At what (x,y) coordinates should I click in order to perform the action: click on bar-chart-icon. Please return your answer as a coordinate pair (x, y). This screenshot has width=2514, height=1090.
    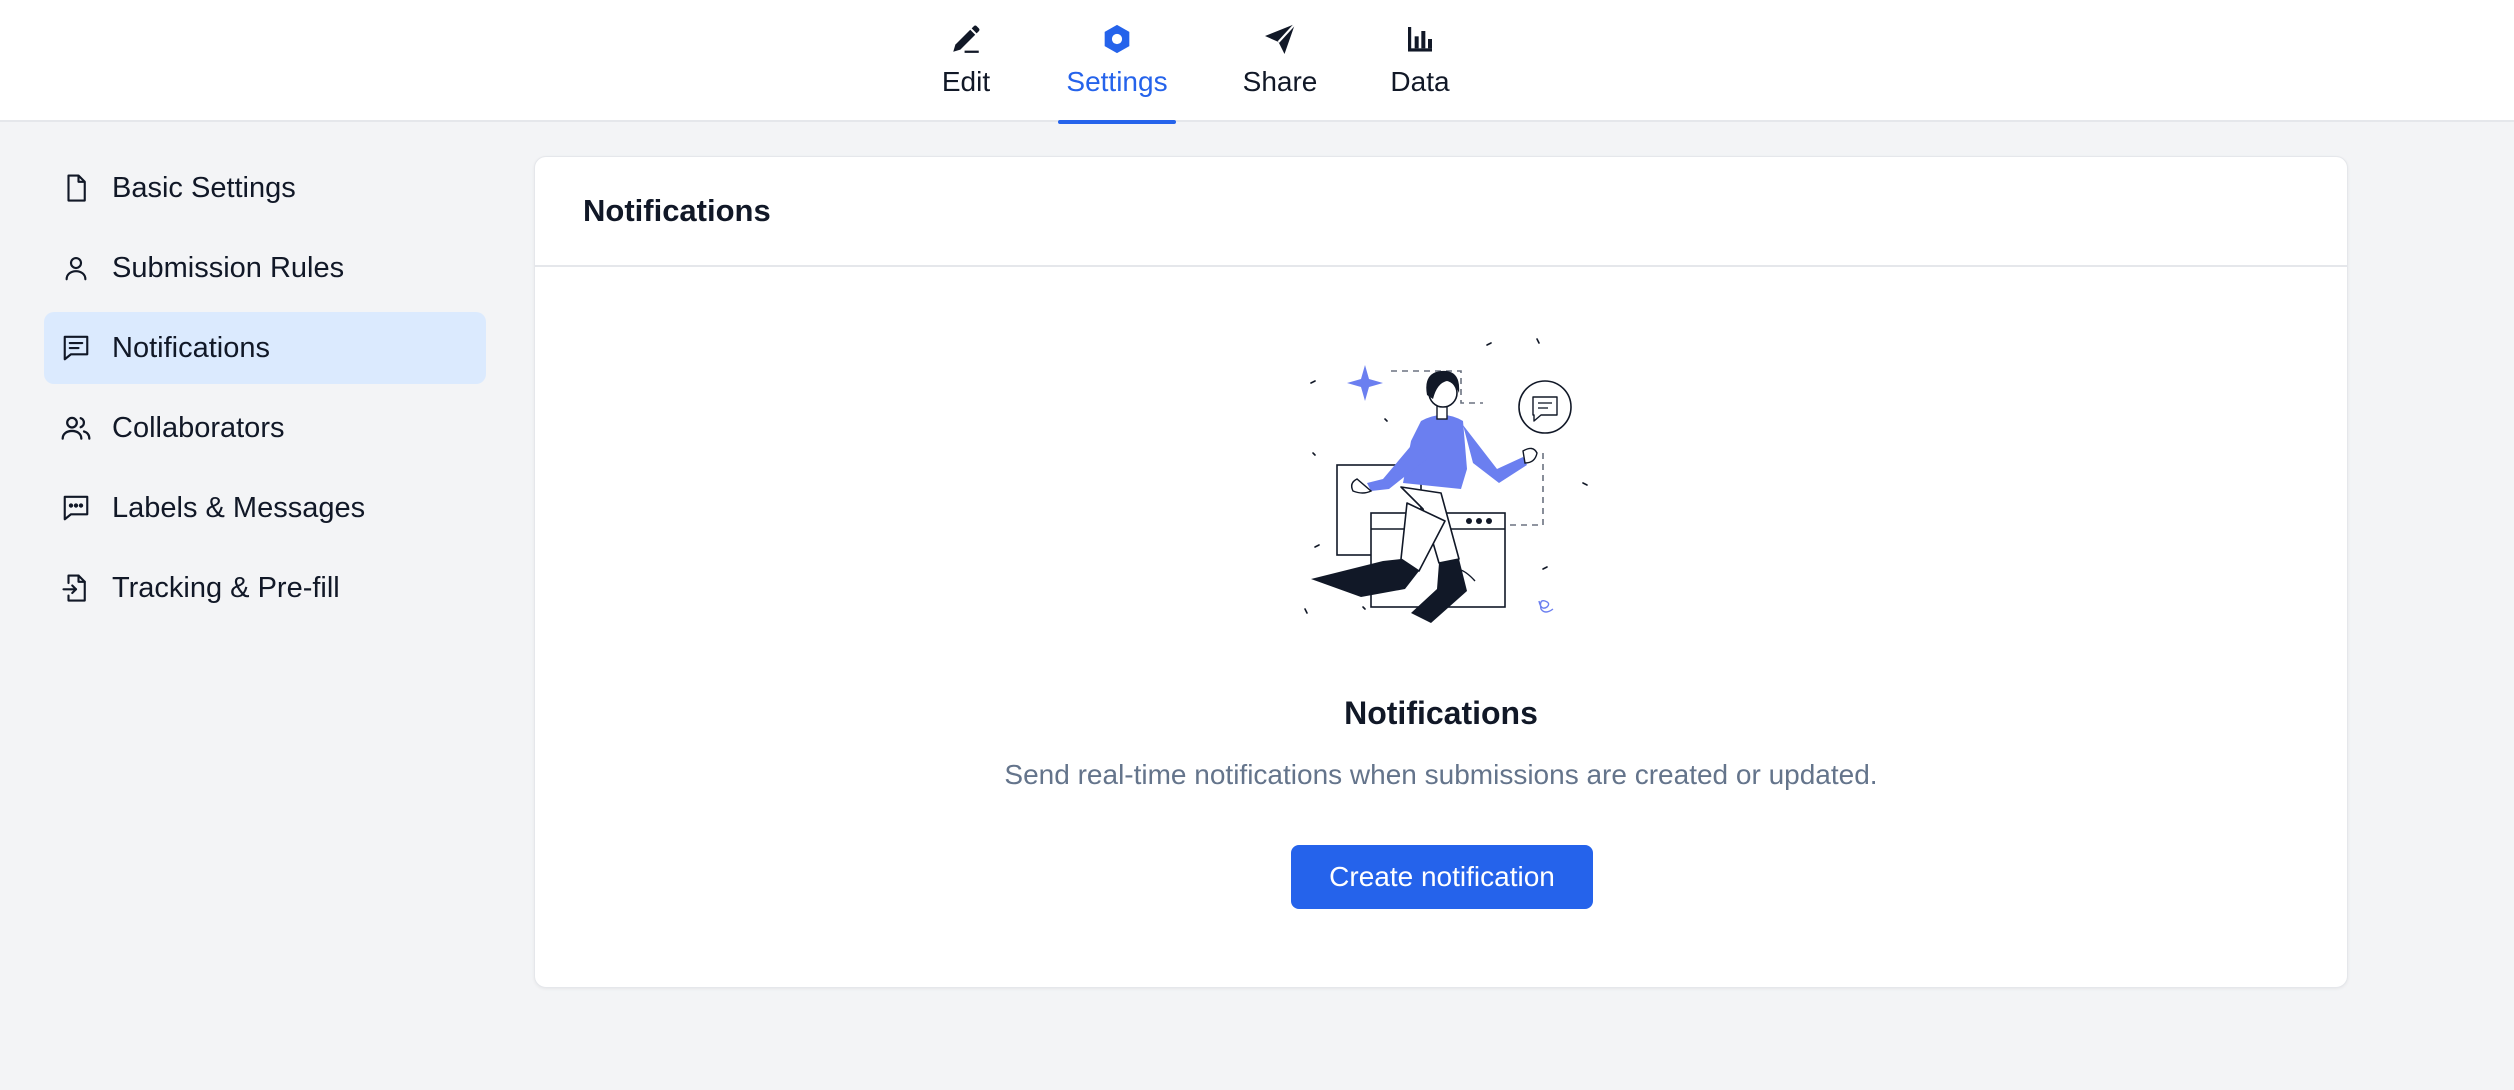
    Looking at the image, I should click on (1420, 39).